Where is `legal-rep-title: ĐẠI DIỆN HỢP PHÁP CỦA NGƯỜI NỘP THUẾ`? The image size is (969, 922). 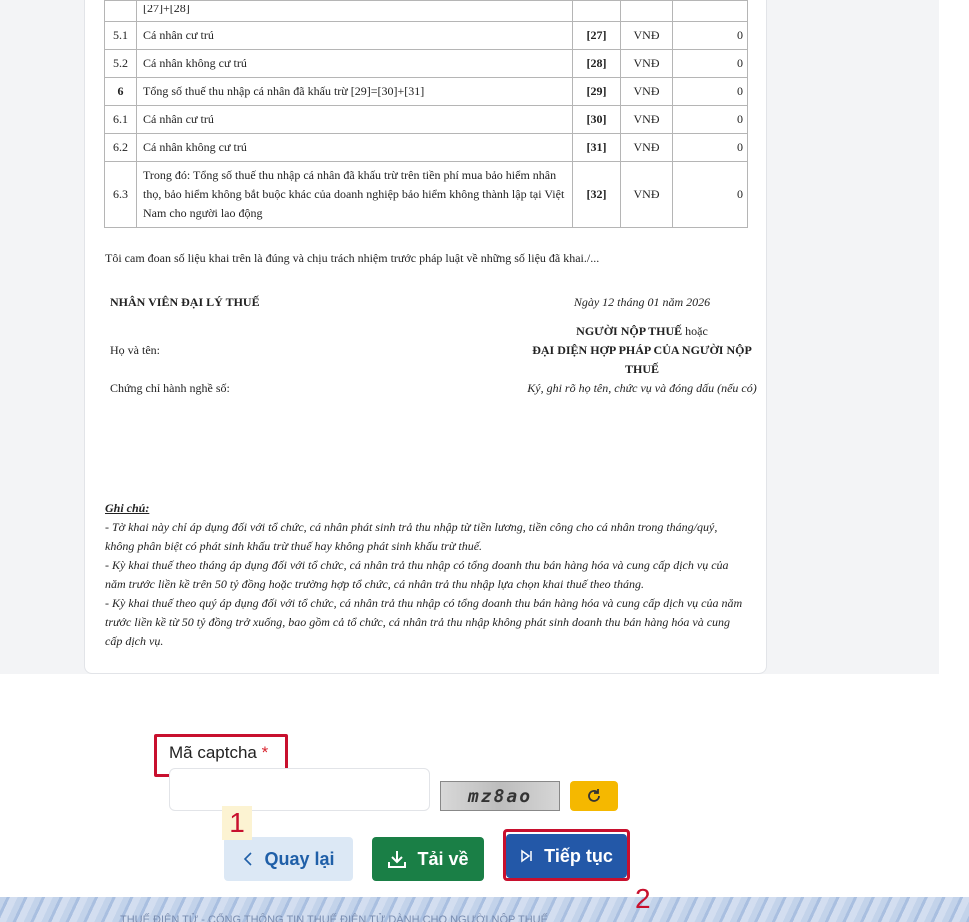
legal-rep-title: ĐẠI DIỆN HỢP PHÁP CỦA NGƯỜI NỘP THUẾ is located at coordinates (642, 359).